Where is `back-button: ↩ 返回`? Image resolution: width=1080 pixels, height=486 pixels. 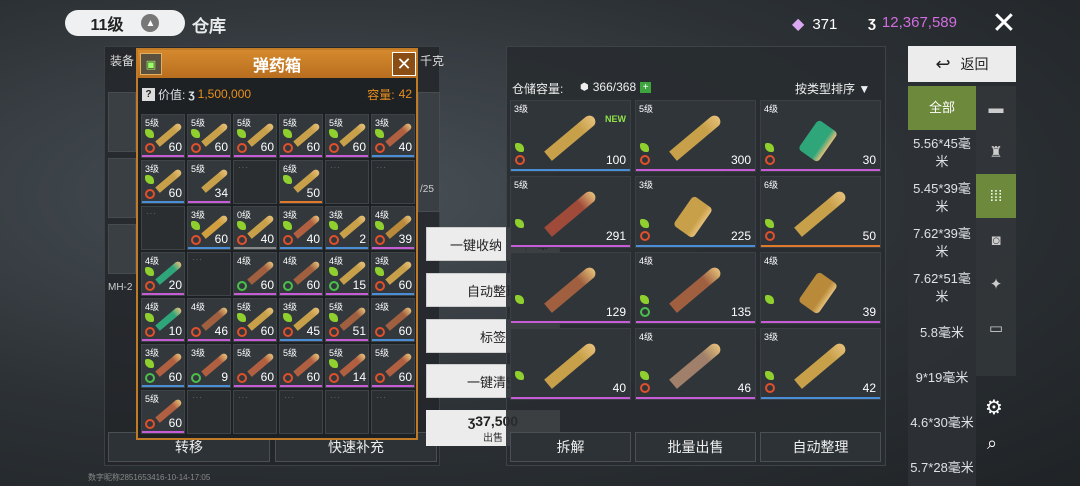 back-button: ↩ 返回 is located at coordinates (962, 64).